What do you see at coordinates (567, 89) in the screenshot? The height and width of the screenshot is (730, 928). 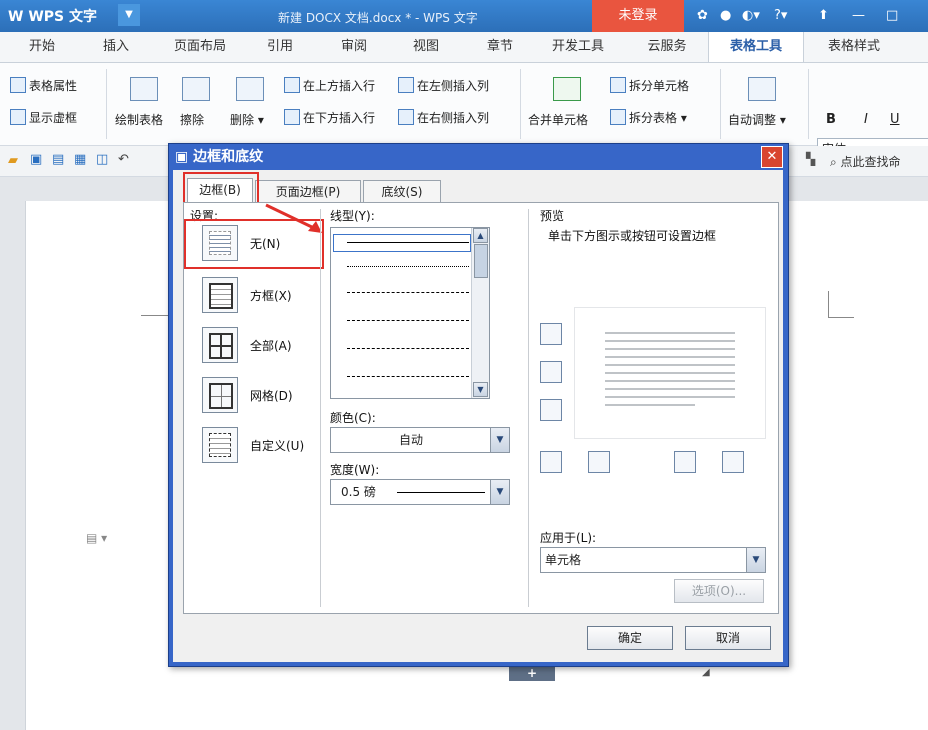 I see `merge-cells-icon` at bounding box center [567, 89].